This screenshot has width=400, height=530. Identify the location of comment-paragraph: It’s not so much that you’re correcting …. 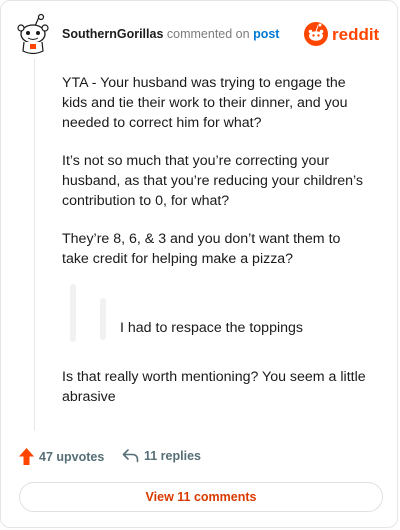
(213, 181).